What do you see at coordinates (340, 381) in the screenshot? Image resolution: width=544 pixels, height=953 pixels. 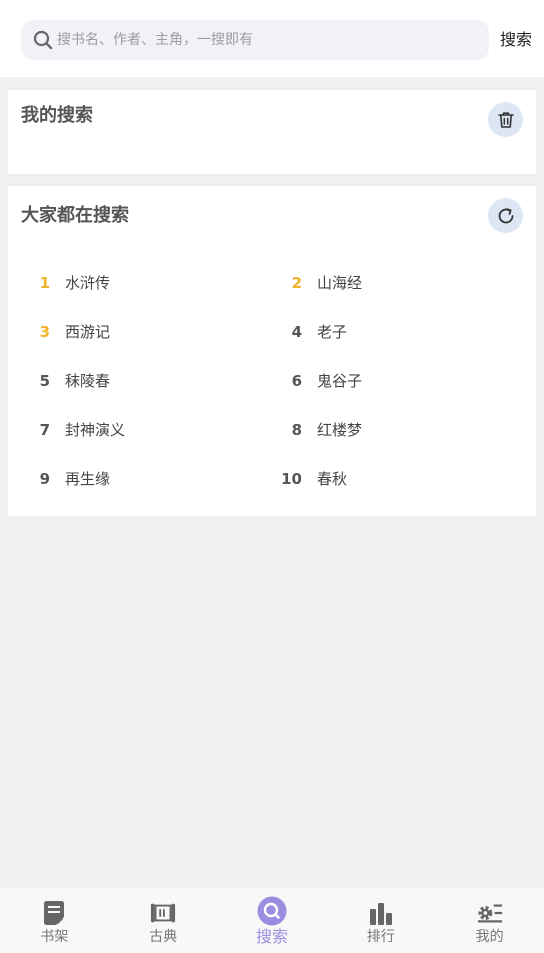 I see `hot-name: 鬼谷子` at bounding box center [340, 381].